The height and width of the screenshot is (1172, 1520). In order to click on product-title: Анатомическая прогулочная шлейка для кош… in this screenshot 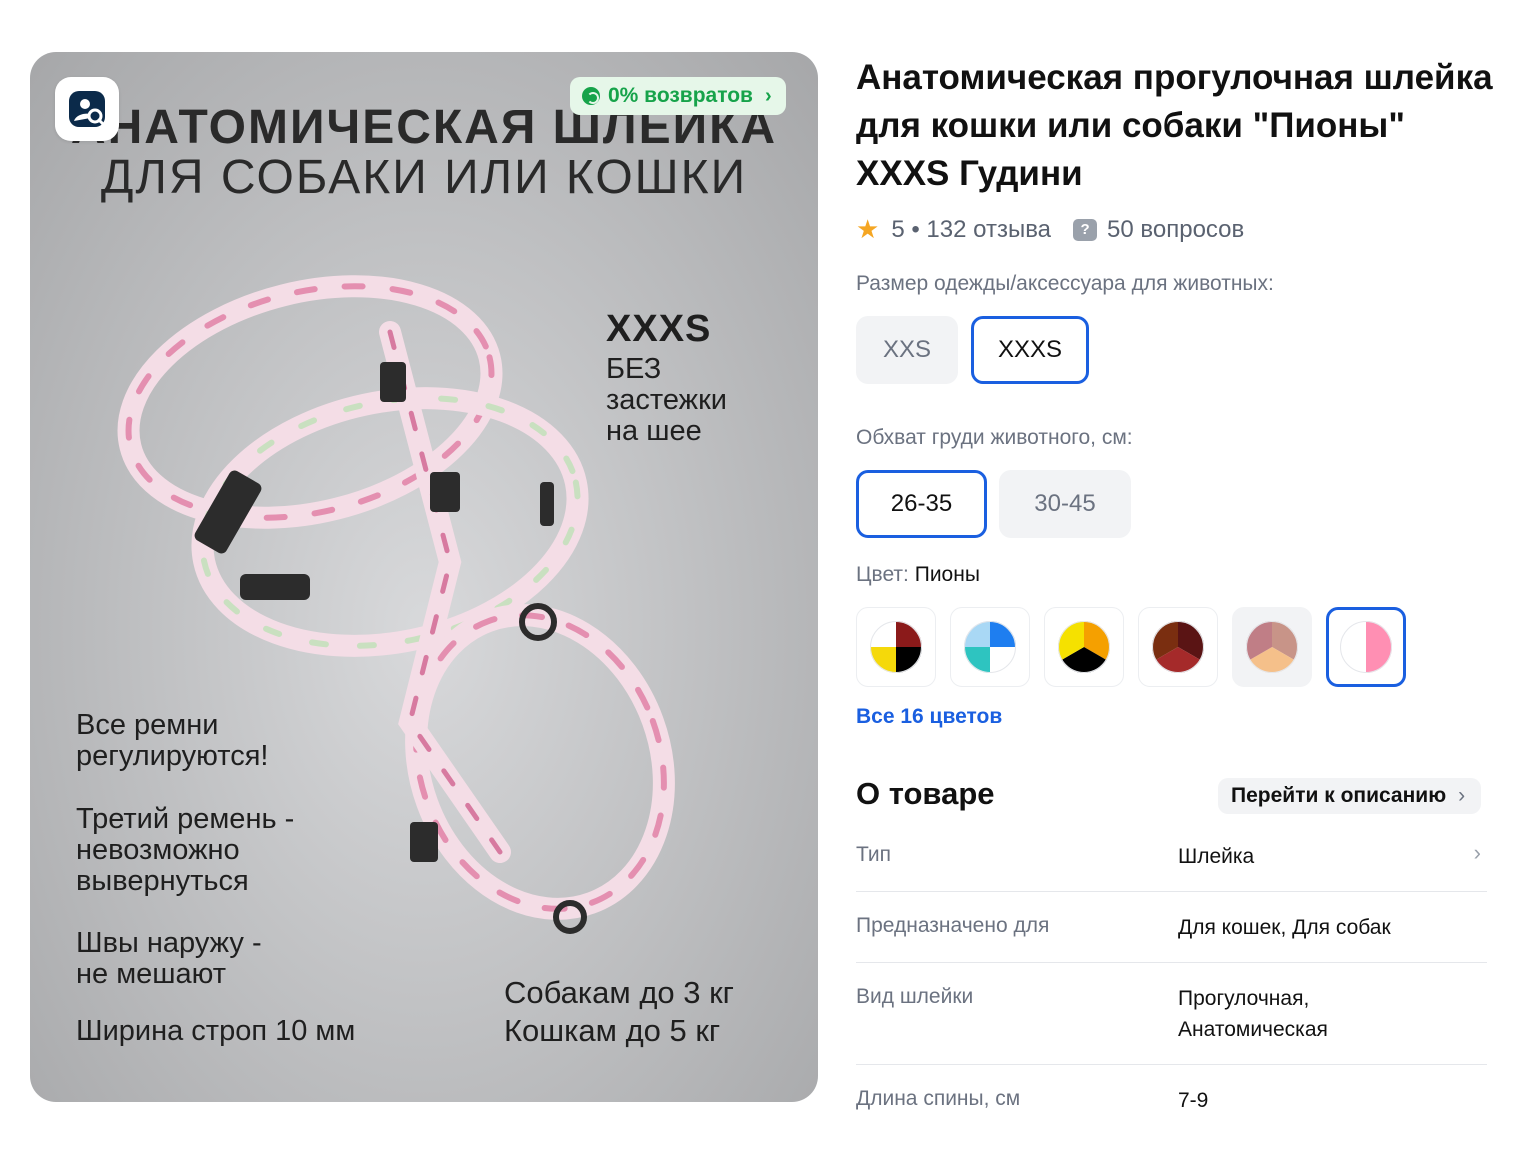, I will do `click(1174, 125)`.